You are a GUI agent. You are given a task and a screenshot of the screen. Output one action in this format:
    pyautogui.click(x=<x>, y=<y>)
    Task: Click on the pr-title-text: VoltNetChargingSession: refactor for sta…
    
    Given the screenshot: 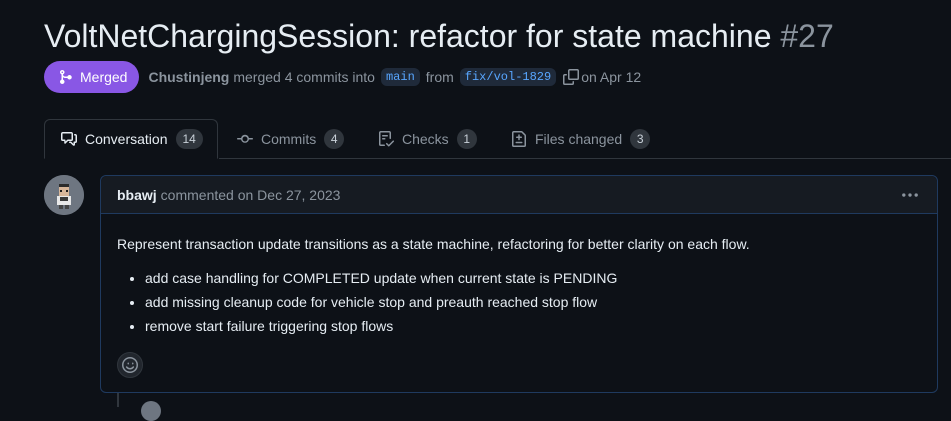 What is the action you would take?
    pyautogui.click(x=408, y=36)
    